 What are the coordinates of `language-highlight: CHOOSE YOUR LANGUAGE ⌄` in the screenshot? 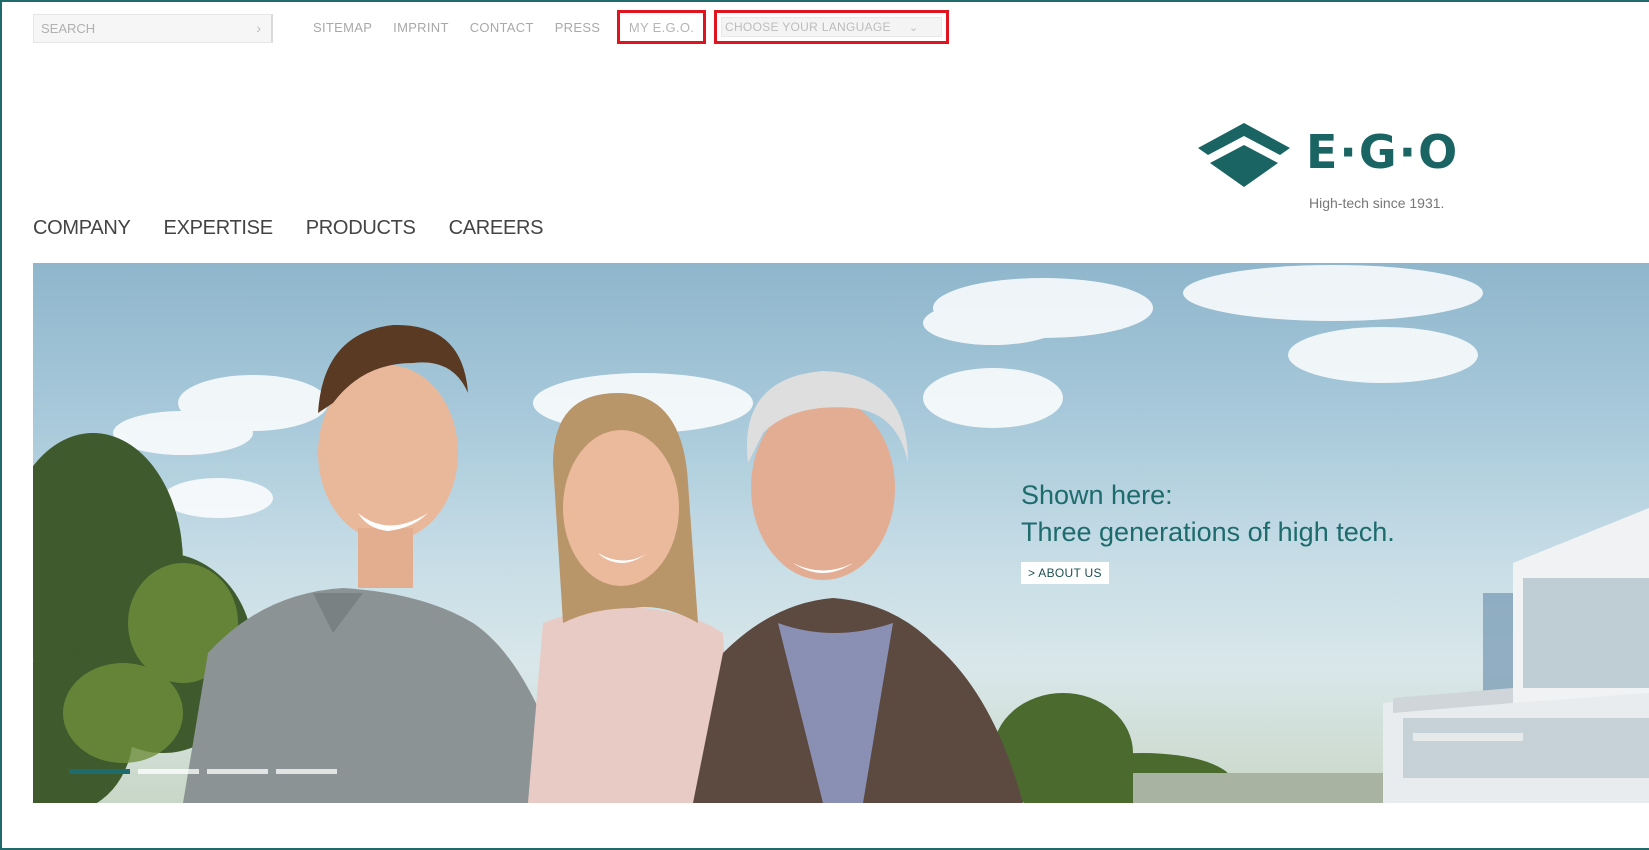 It's located at (831, 27).